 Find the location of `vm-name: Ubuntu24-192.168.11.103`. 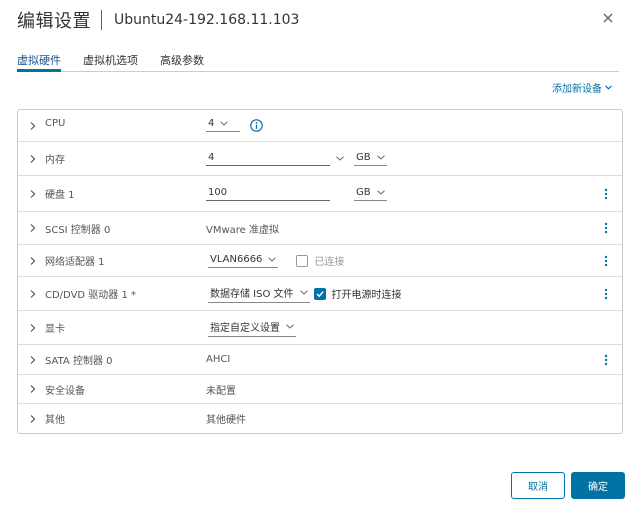

vm-name: Ubuntu24-192.168.11.103 is located at coordinates (207, 20).